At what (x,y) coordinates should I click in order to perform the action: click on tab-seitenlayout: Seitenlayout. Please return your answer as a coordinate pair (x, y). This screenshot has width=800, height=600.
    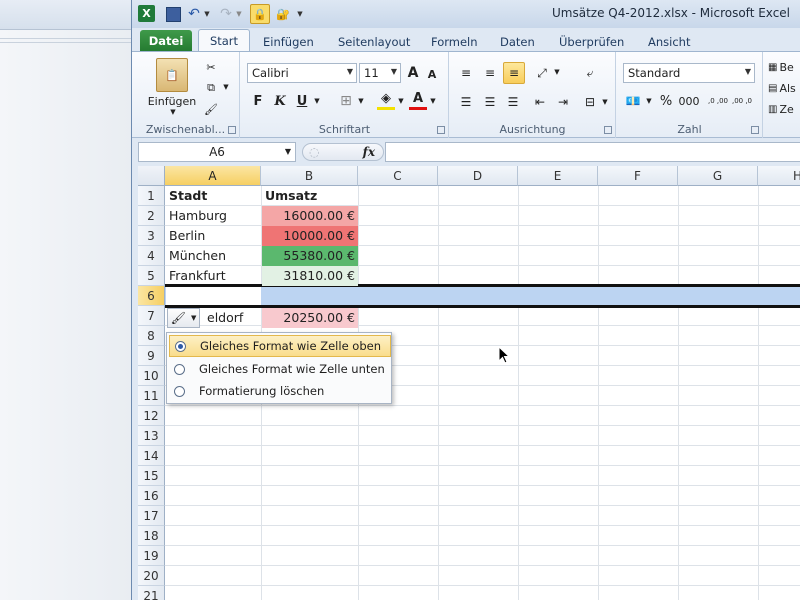
    Looking at the image, I should click on (374, 41).